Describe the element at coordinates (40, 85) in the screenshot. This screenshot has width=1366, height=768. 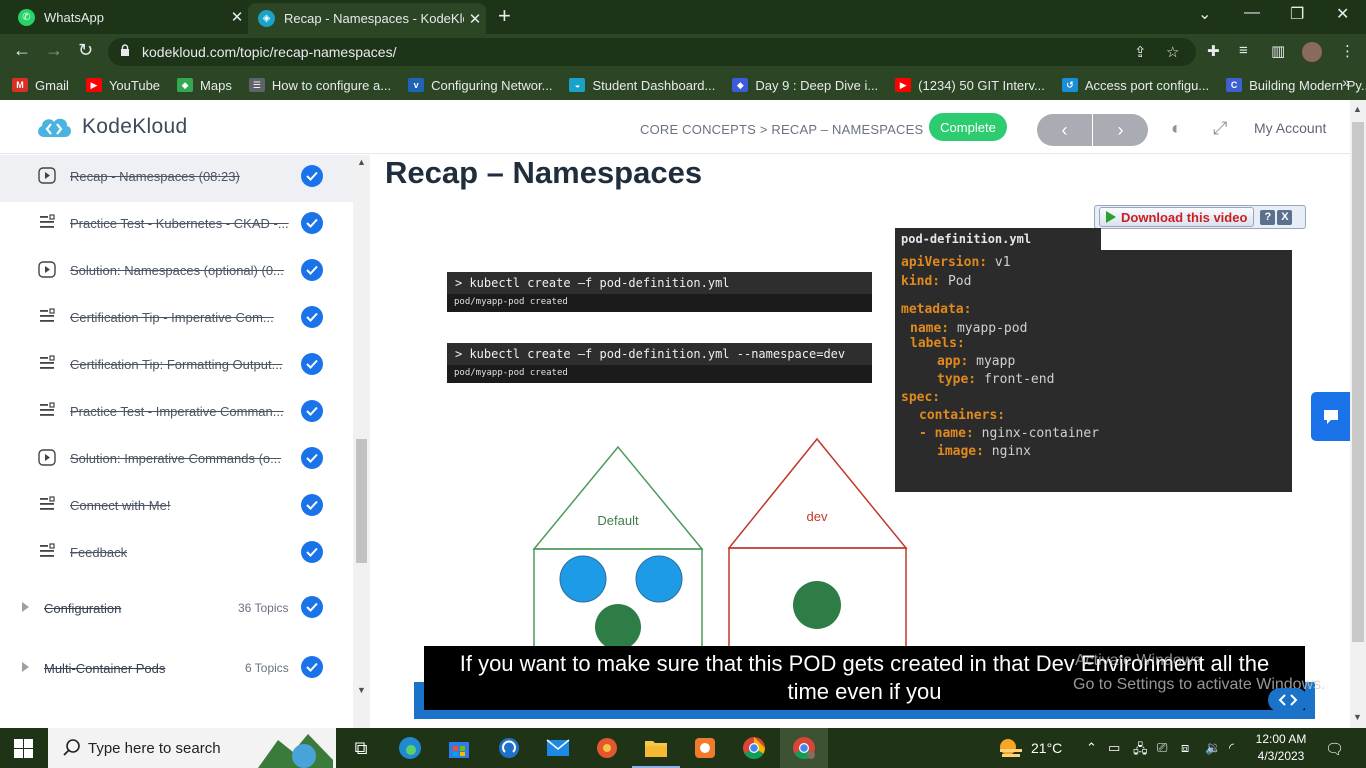
I see `bookmark-item: M Gmail` at that location.